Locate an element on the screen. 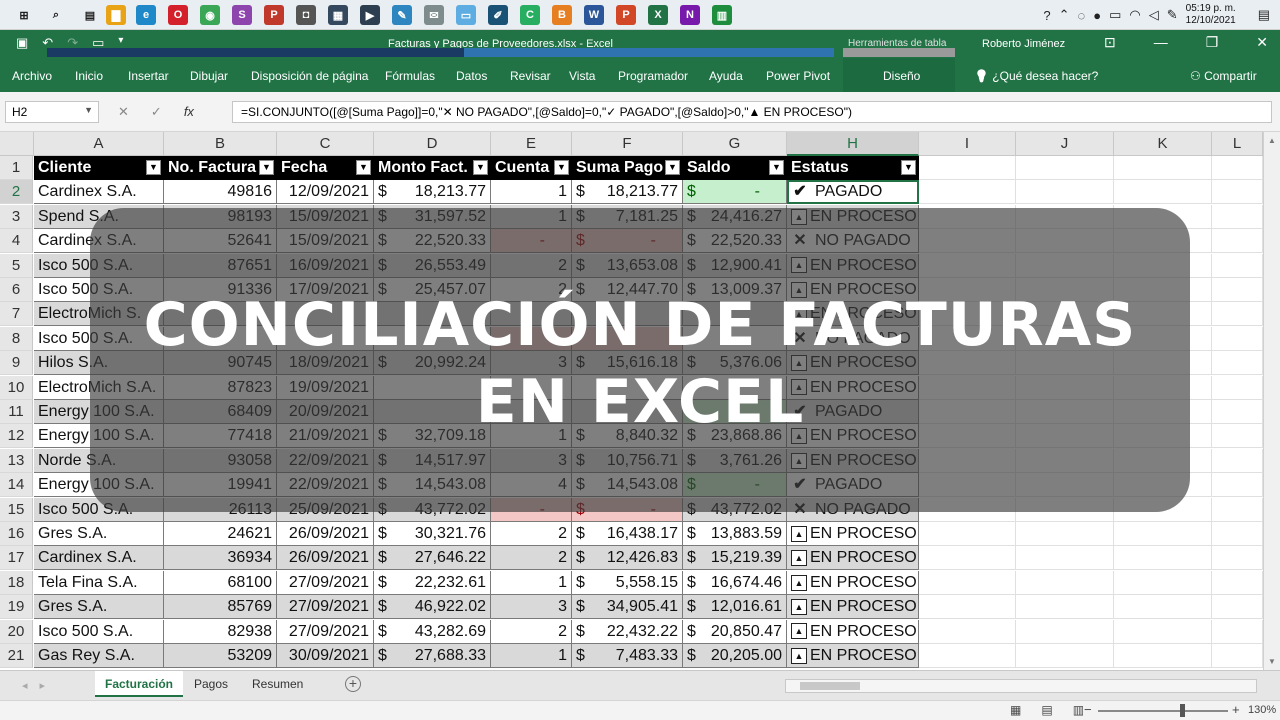 This screenshot has width=1280, height=720. column-header-f: F is located at coordinates (627, 144).